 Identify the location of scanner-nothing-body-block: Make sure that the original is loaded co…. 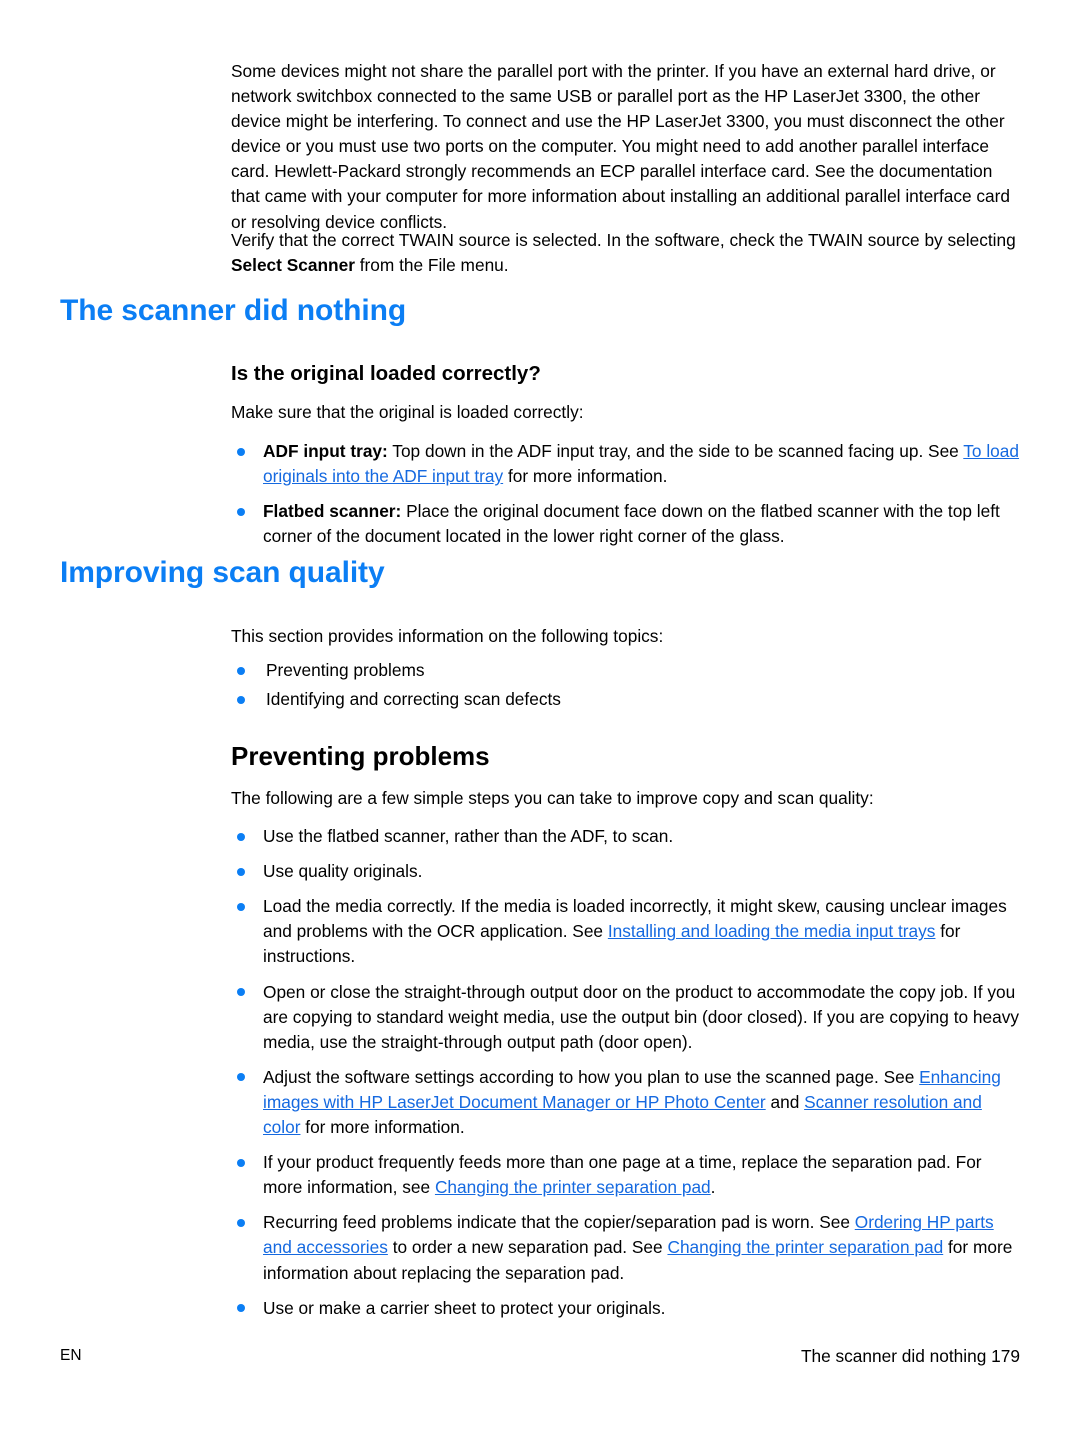
(625, 474).